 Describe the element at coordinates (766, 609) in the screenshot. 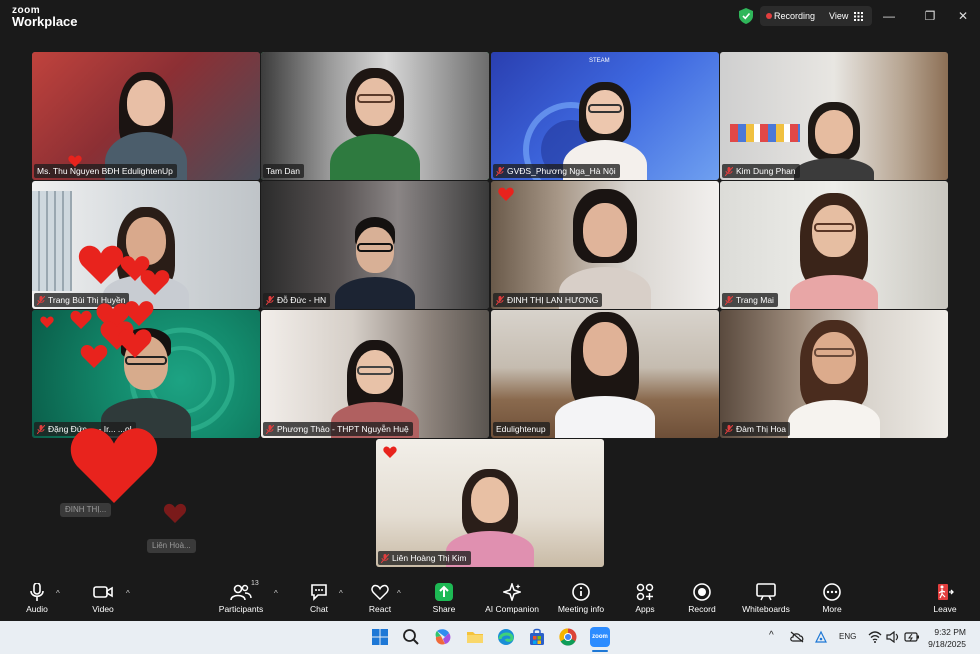

I see `whiteboards-label: Whiteboards` at that location.